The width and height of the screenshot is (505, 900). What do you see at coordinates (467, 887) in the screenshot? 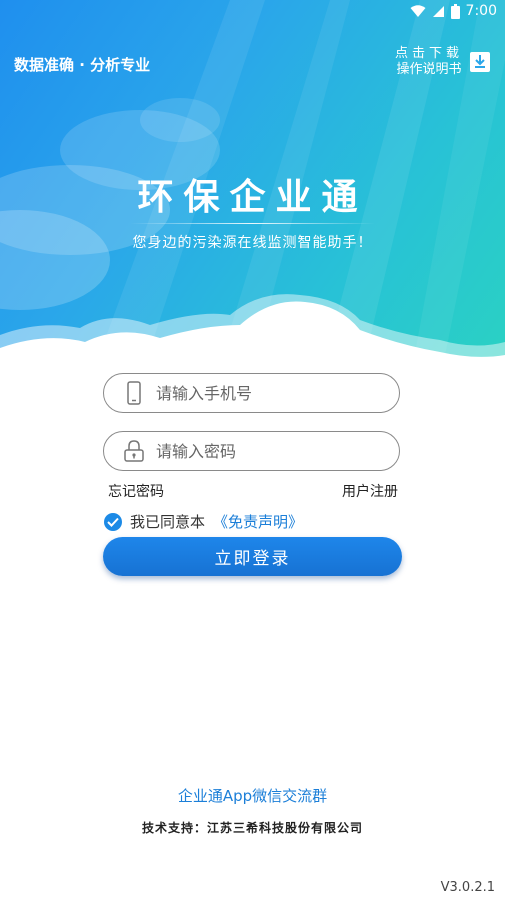
I see `version-label: V3.0.2.1` at bounding box center [467, 887].